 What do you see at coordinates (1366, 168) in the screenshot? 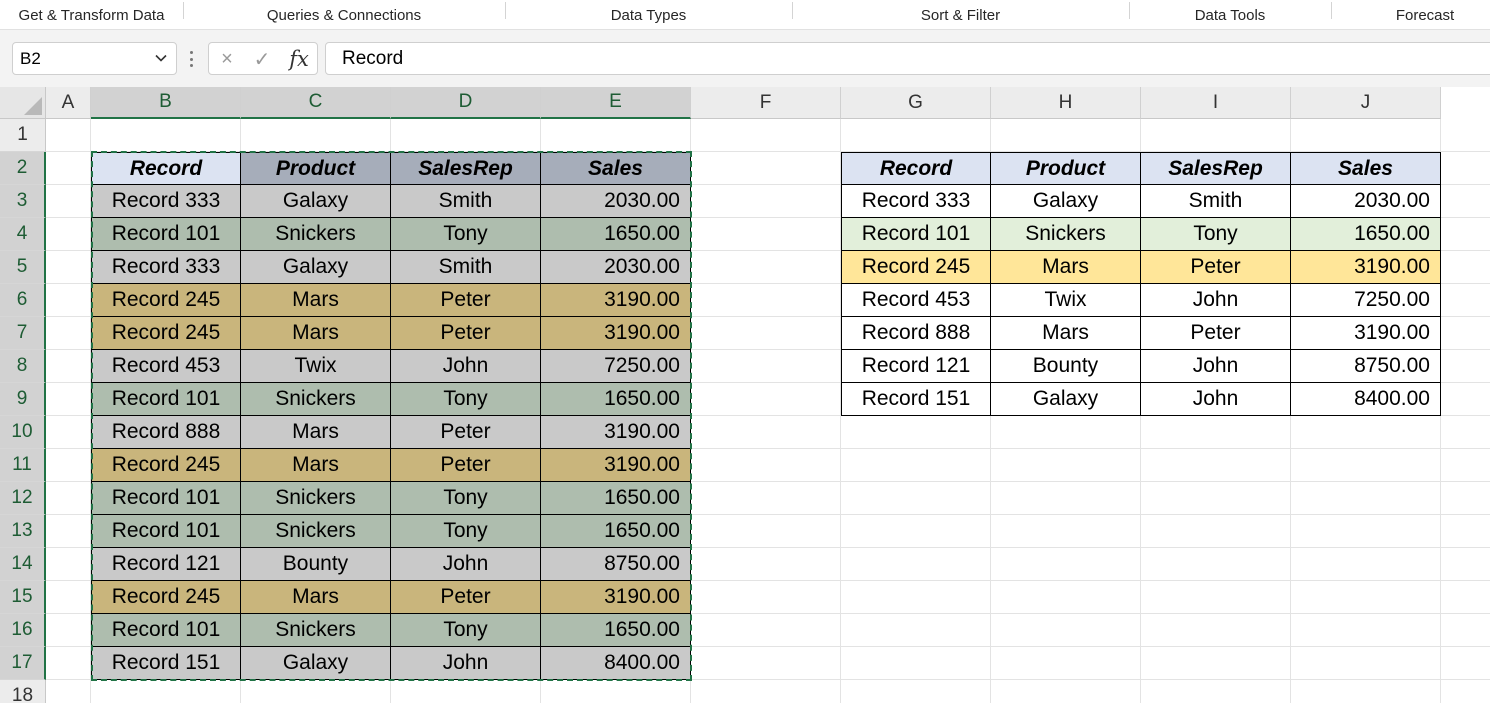
I see `result-table-header-cell: Sales` at bounding box center [1366, 168].